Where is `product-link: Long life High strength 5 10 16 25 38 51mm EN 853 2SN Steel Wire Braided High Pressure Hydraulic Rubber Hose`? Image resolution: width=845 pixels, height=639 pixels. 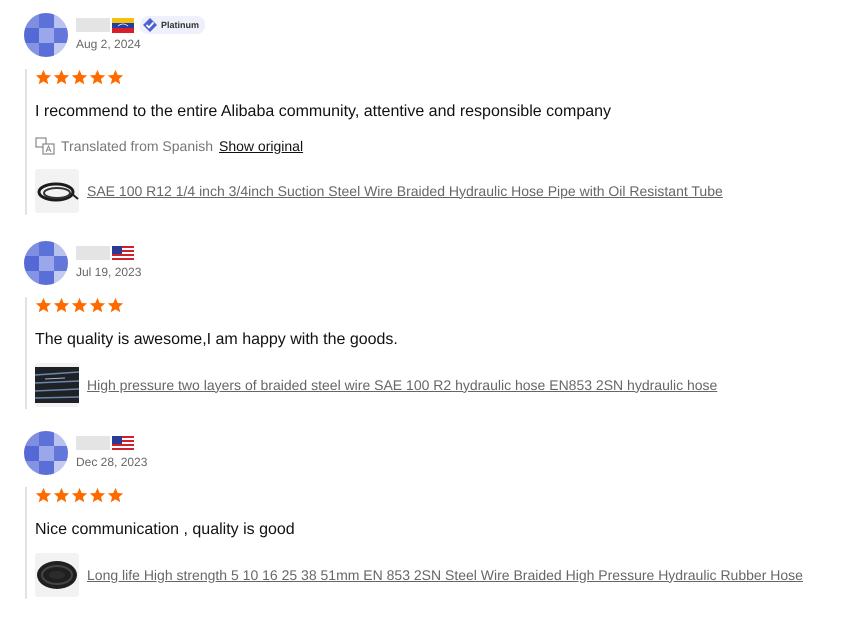 product-link: Long life High strength 5 10 16 25 38 51mm EN 853 2SN Steel Wire Braided High Pressure Hydraulic Rubber Hose is located at coordinates (445, 575).